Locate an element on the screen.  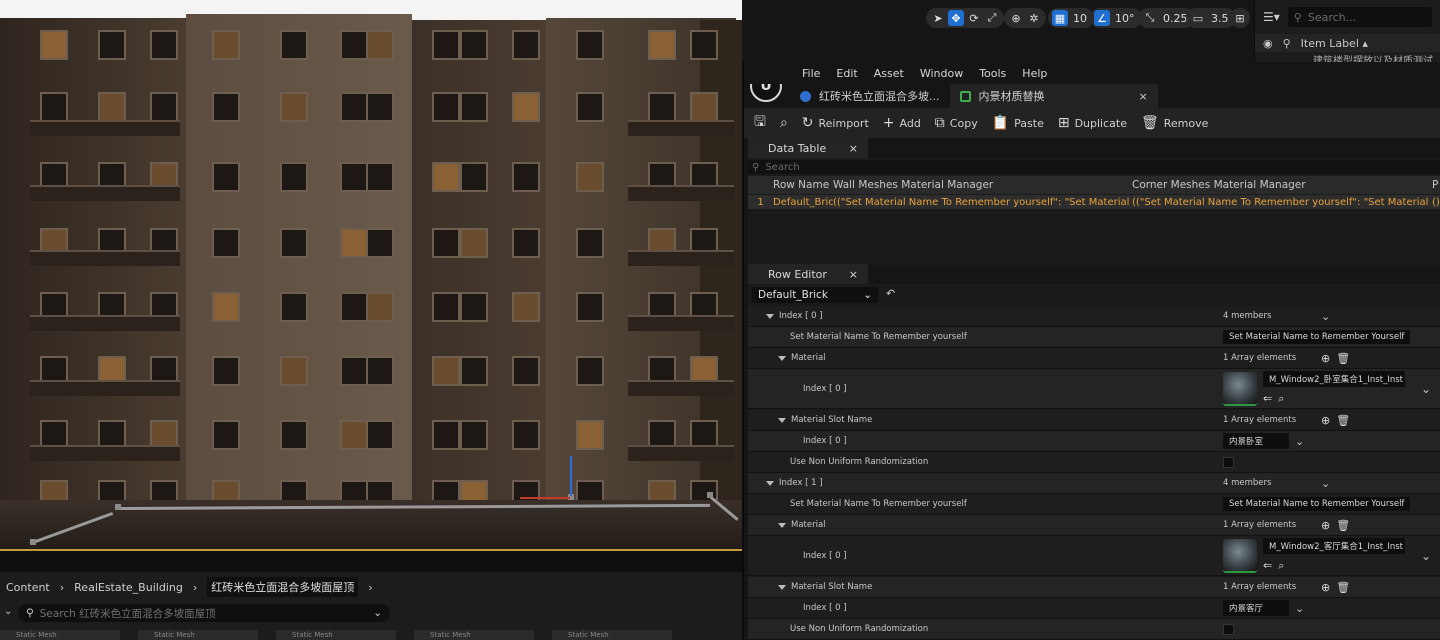
browse-button: ⌕ is located at coordinates (784, 123).